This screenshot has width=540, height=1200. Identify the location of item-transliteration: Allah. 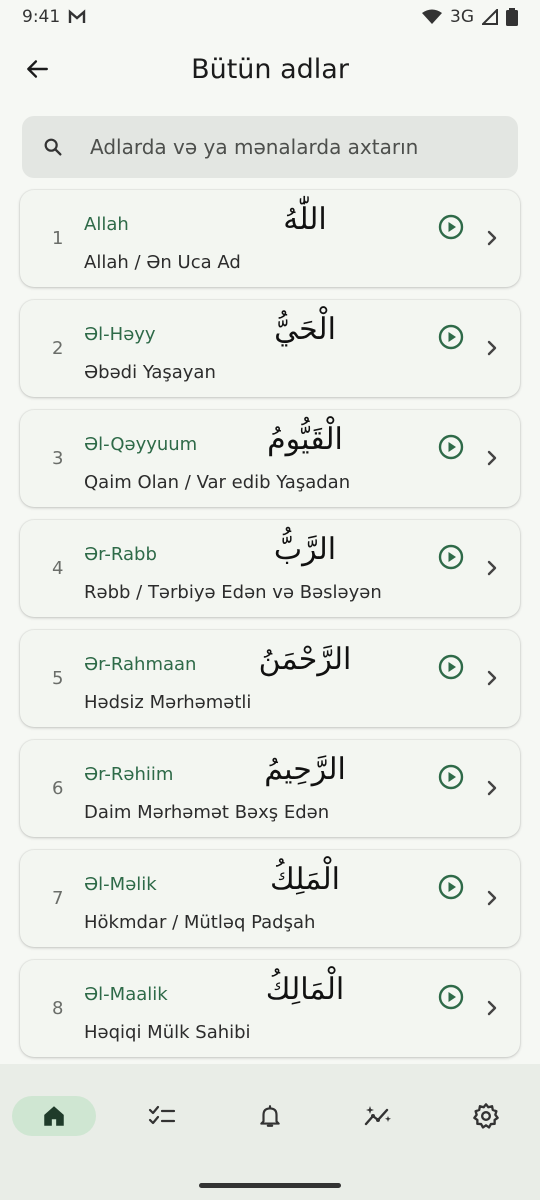
(106, 224).